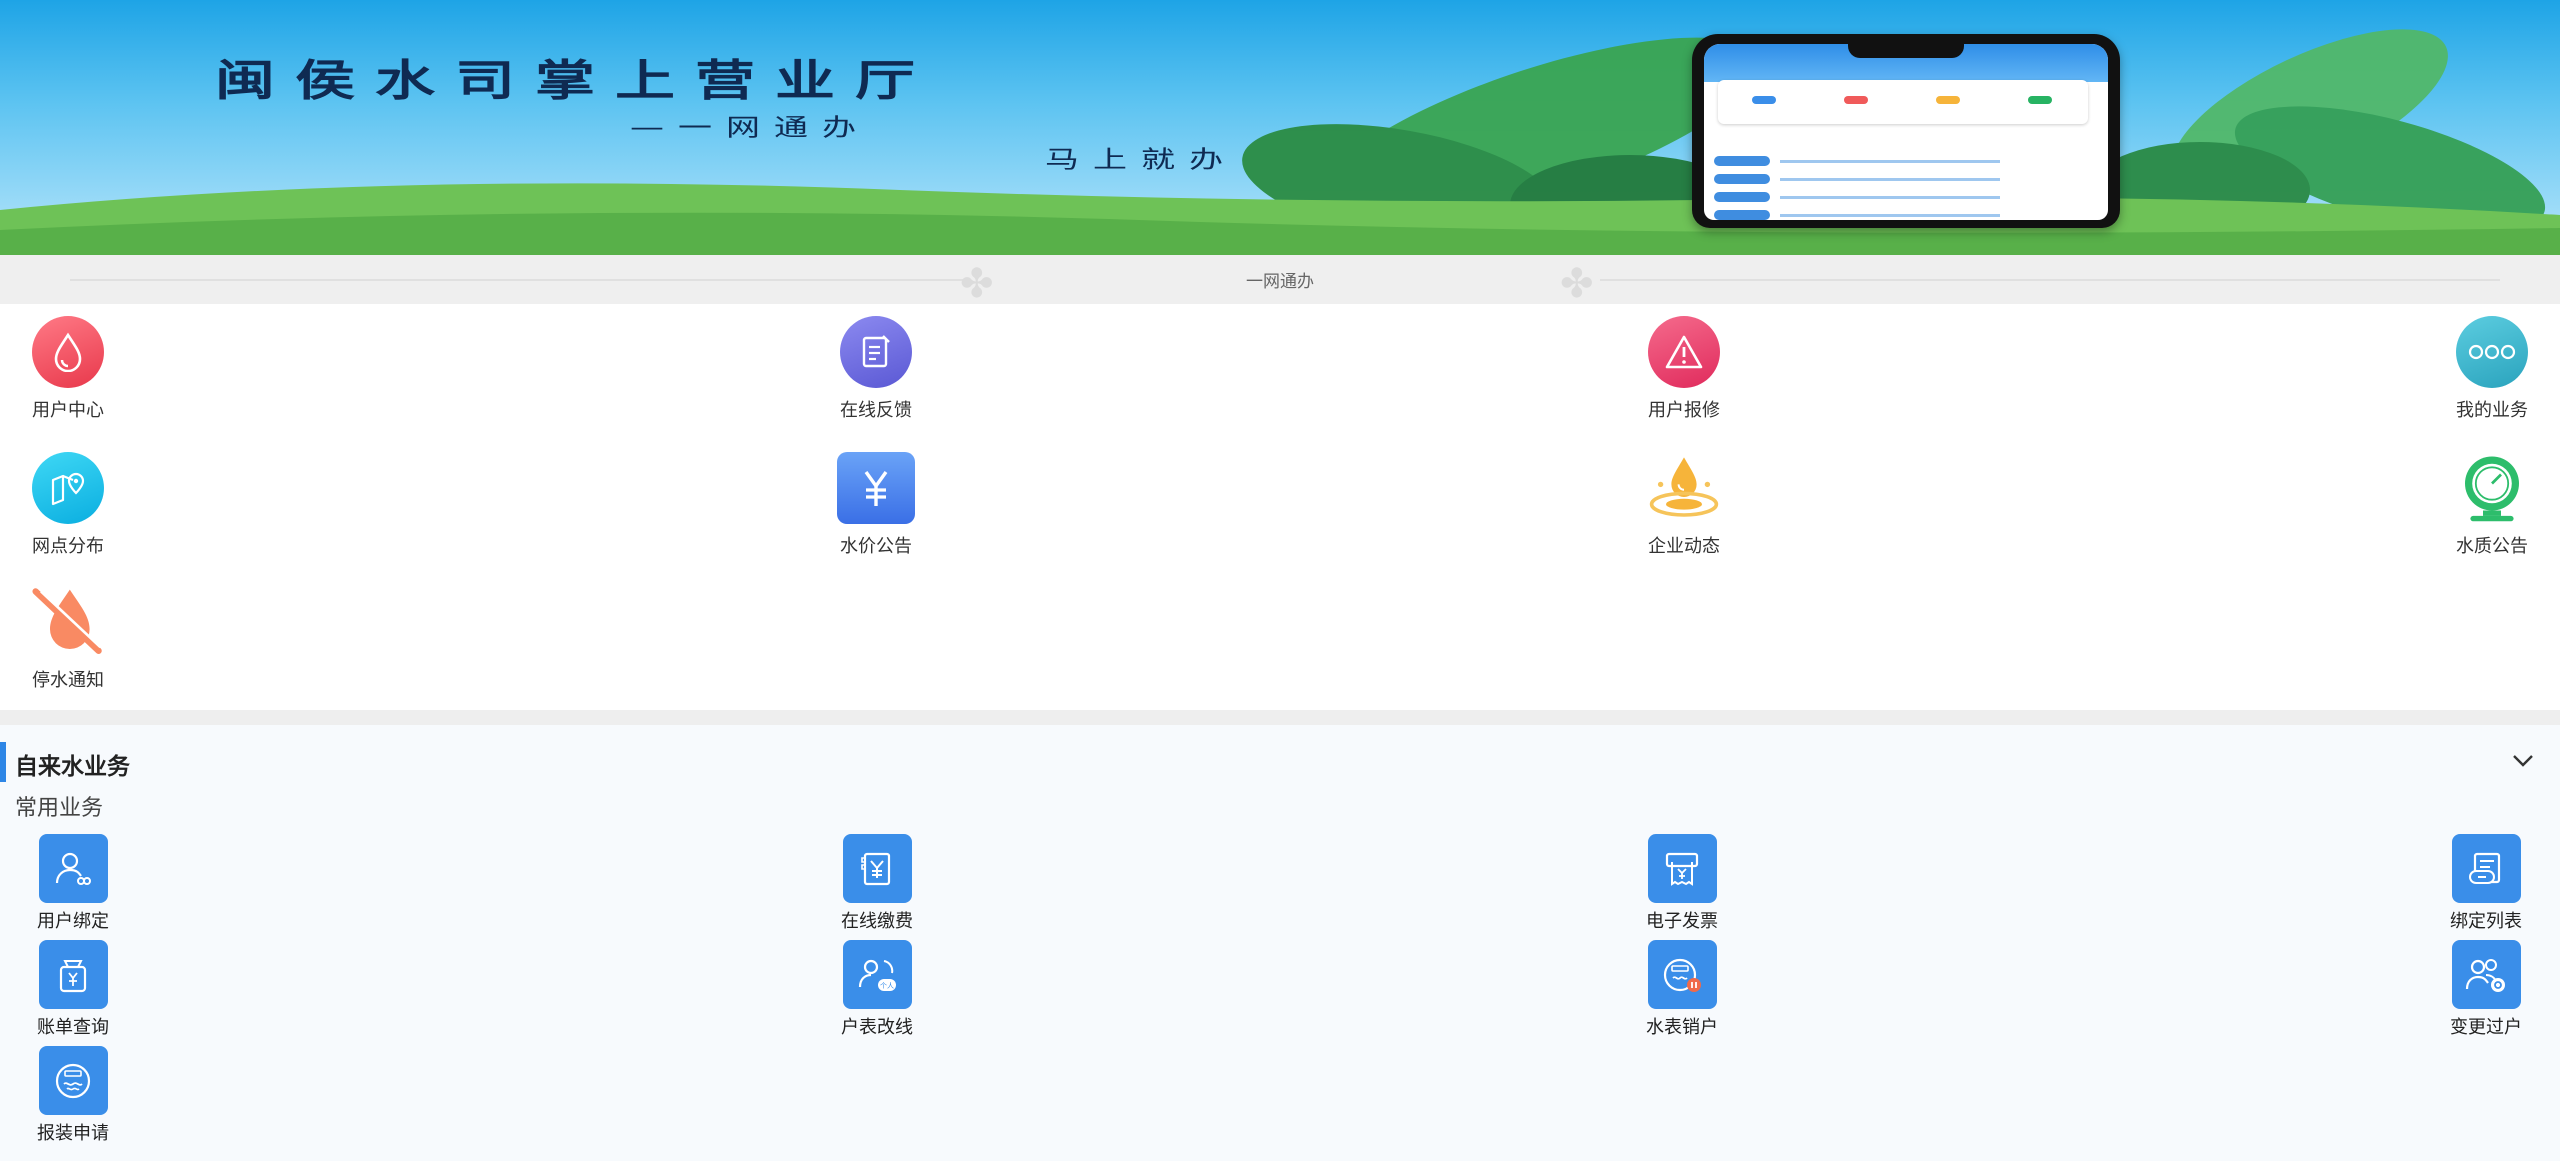 This screenshot has height=1161, width=2560. I want to click on biz-transfer-owner: 变更过户, so click(2486, 989).